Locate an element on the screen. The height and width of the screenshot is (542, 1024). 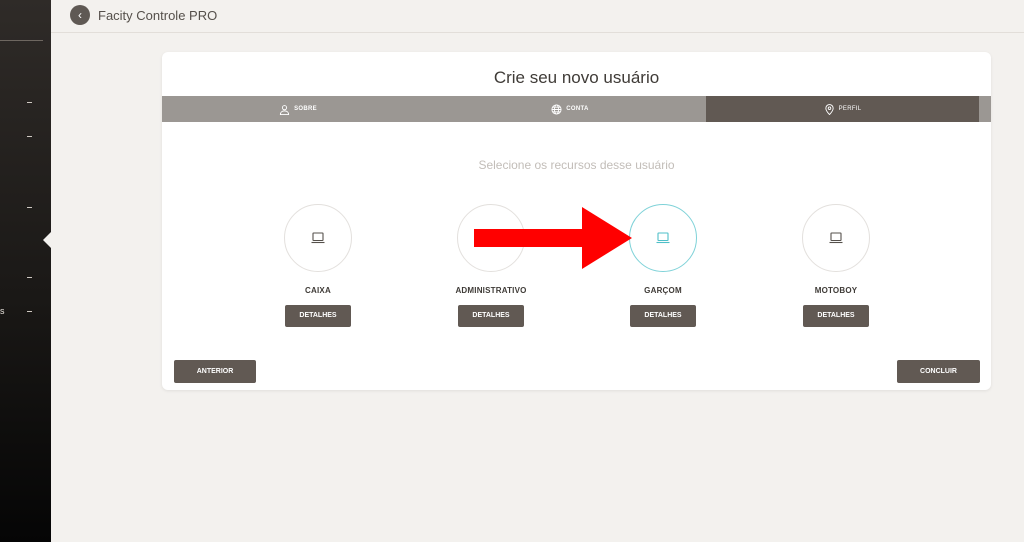
step-conta: CONTA is located at coordinates (570, 109).